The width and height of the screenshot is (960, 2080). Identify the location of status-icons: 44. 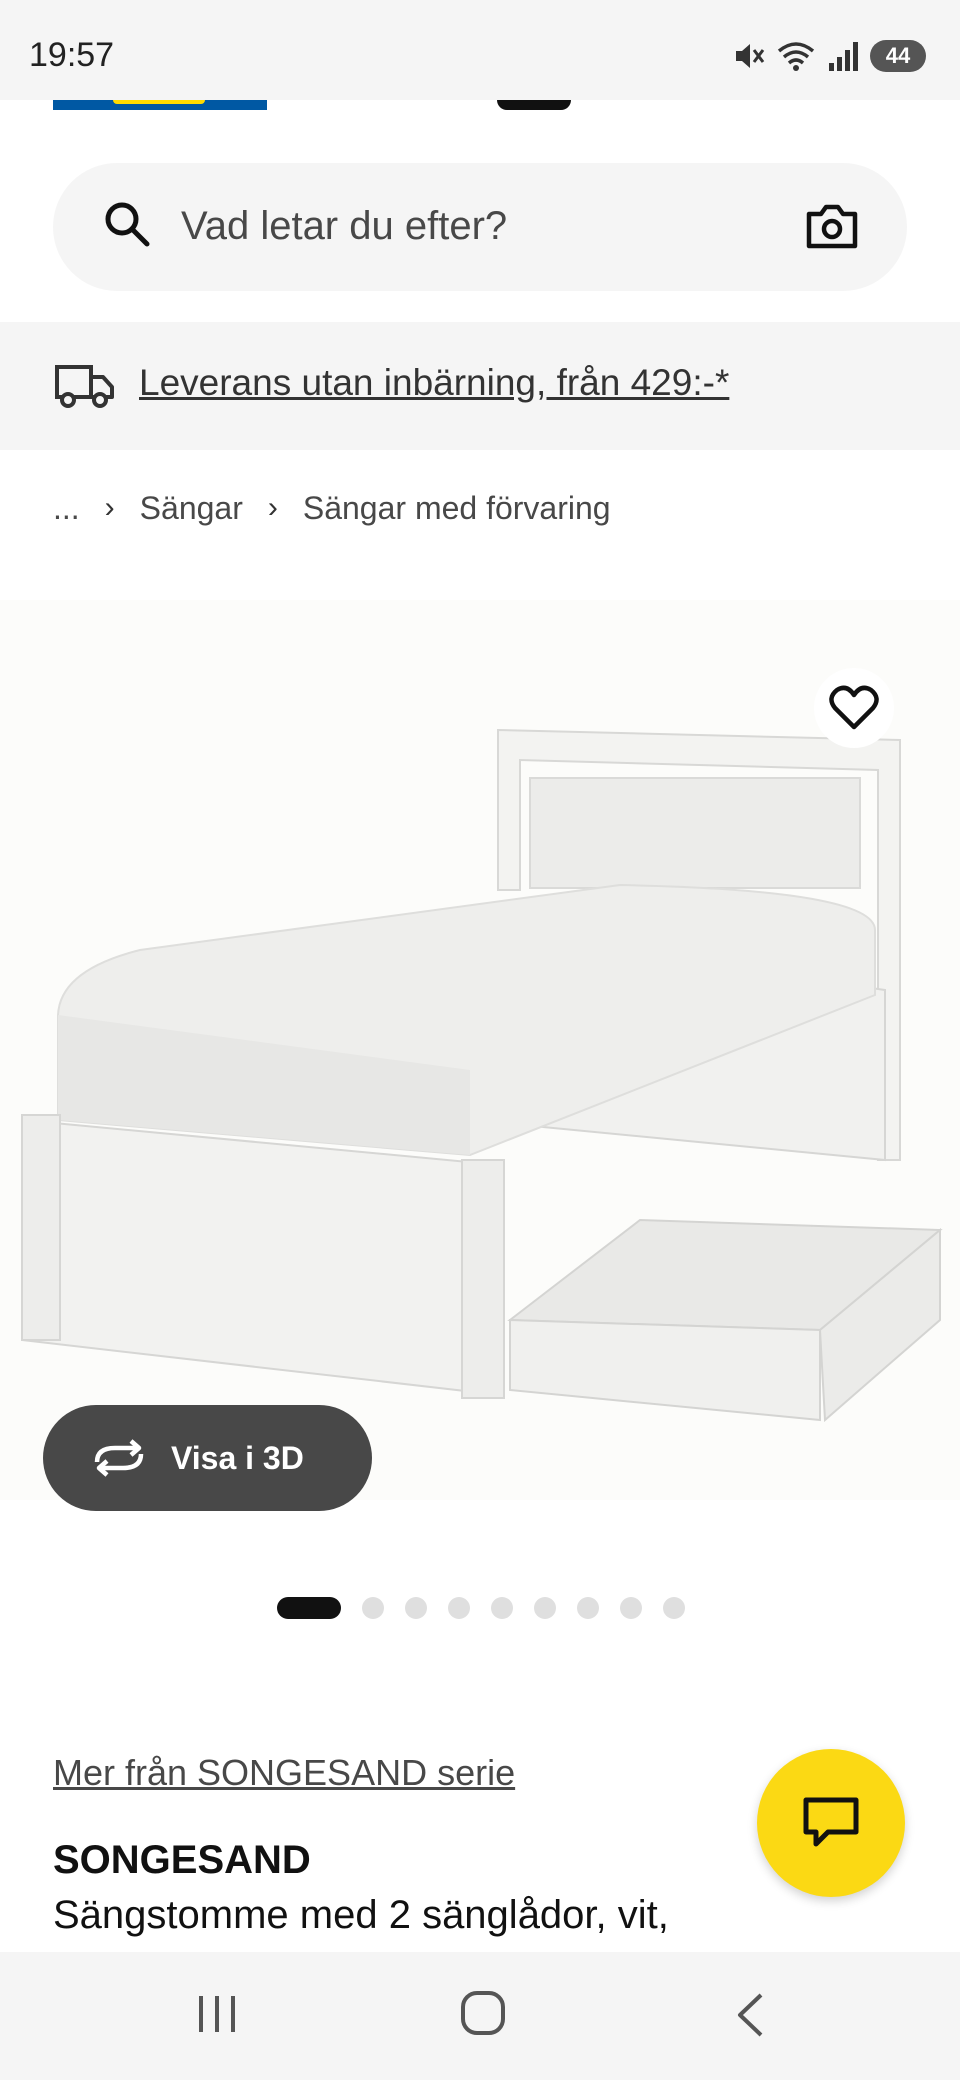
(829, 56).